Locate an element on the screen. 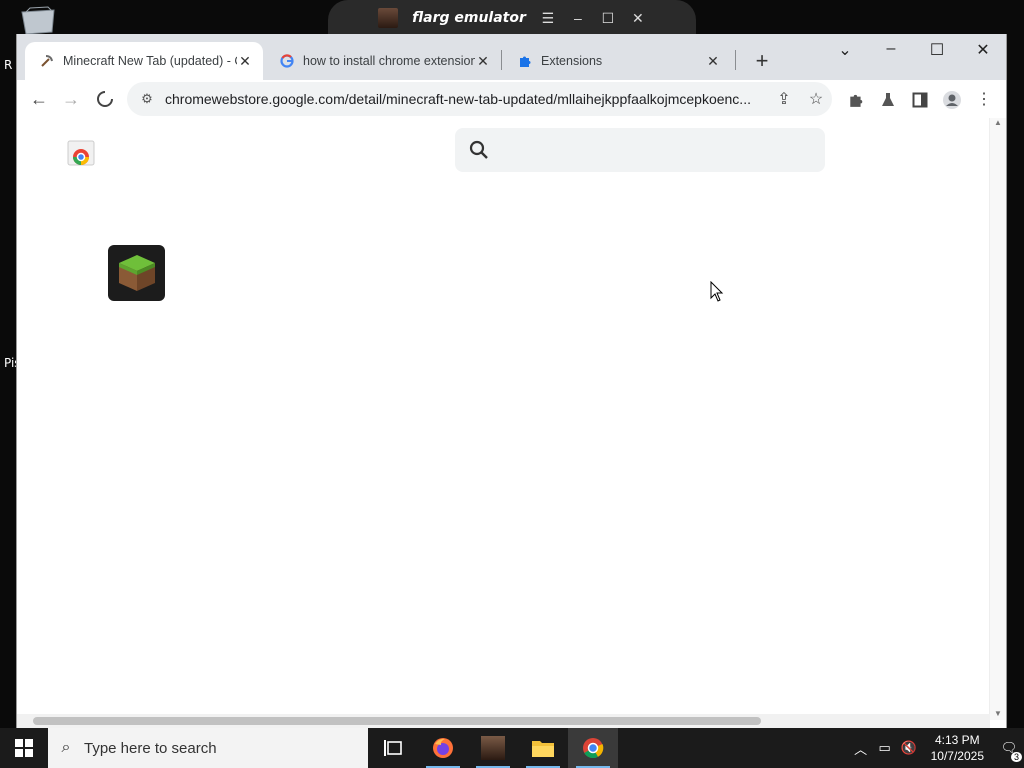 The image size is (1024, 768). back-arrow-icon: ← is located at coordinates (39, 99).